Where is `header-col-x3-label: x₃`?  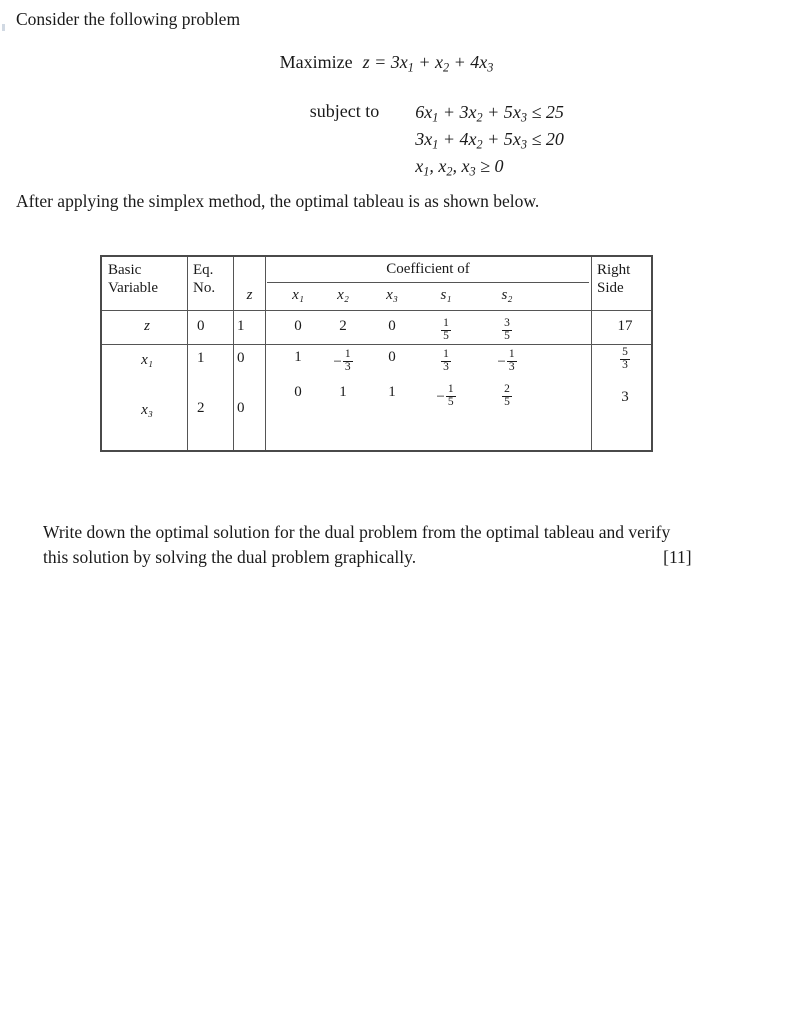 header-col-x3-label: x₃ is located at coordinates (392, 295).